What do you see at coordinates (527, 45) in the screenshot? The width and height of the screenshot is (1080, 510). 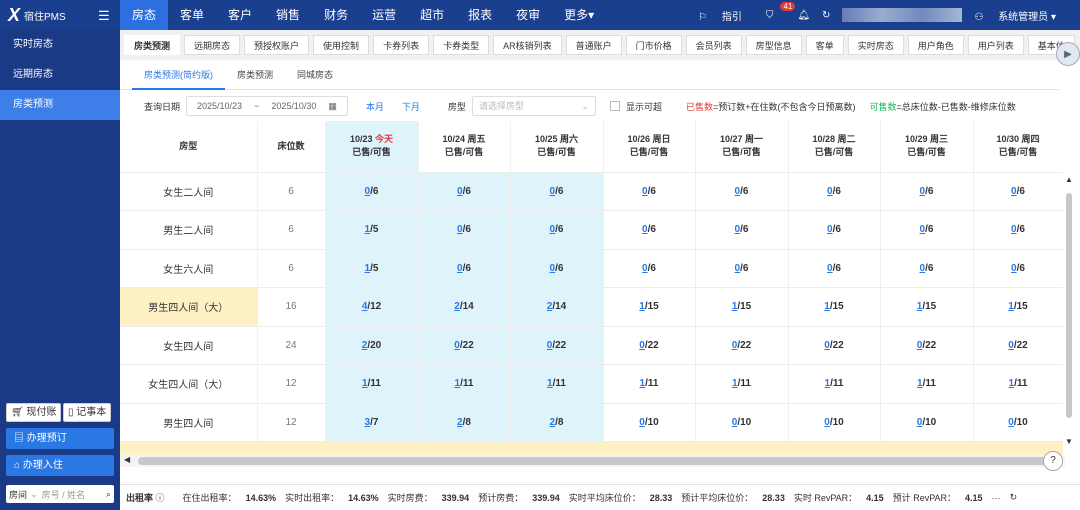 I see `tab-ar-writeoff: AR核销列表` at bounding box center [527, 45].